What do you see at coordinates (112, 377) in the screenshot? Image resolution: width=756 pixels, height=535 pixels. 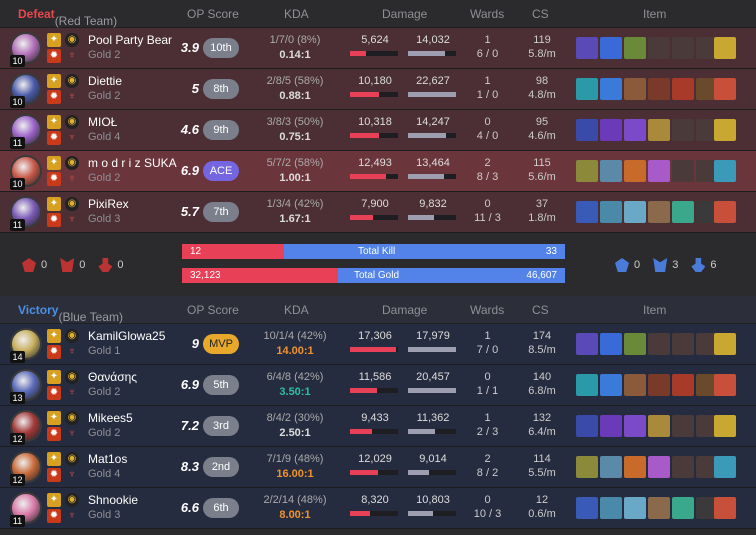 I see `summoner-name: Θανάσης` at bounding box center [112, 377].